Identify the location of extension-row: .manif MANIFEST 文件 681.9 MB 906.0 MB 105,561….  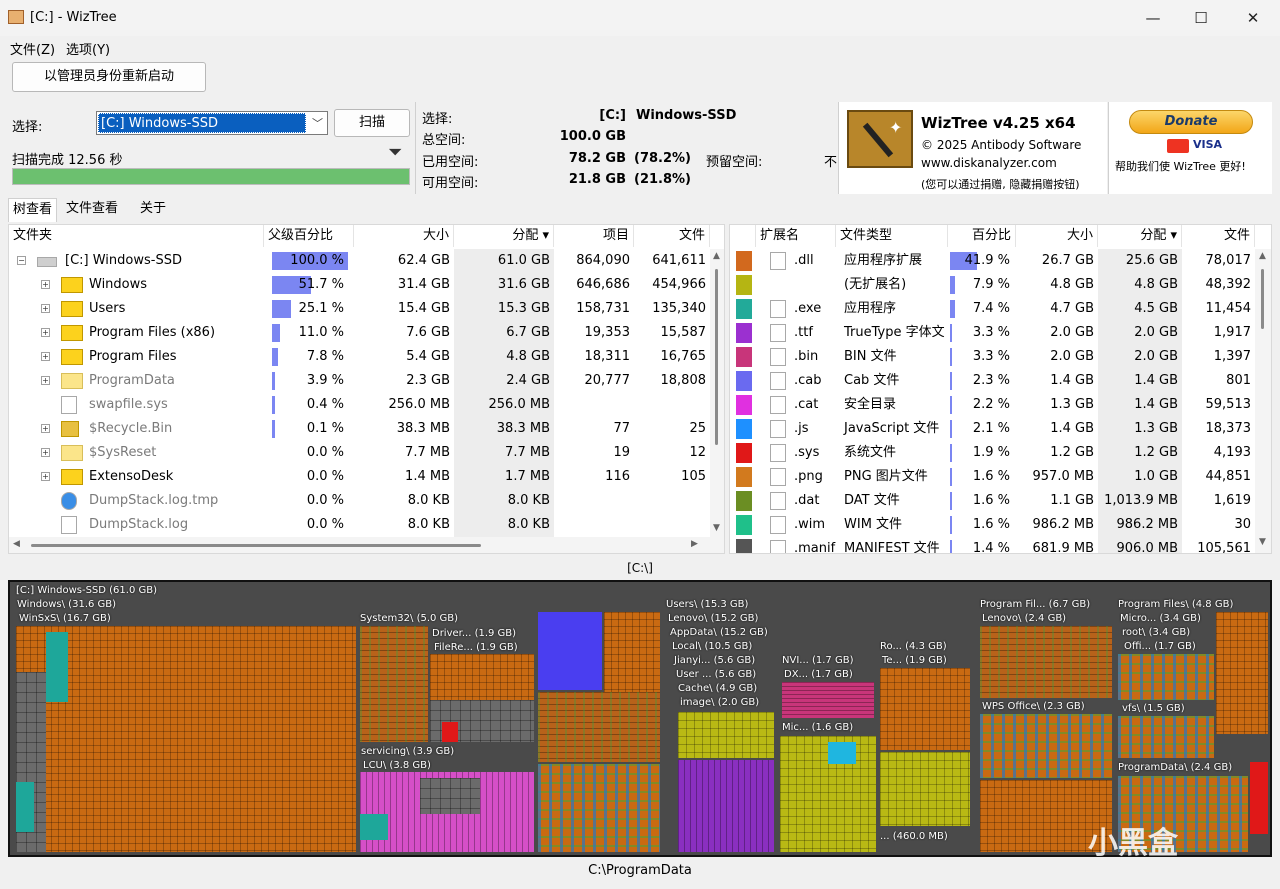
(992, 545).